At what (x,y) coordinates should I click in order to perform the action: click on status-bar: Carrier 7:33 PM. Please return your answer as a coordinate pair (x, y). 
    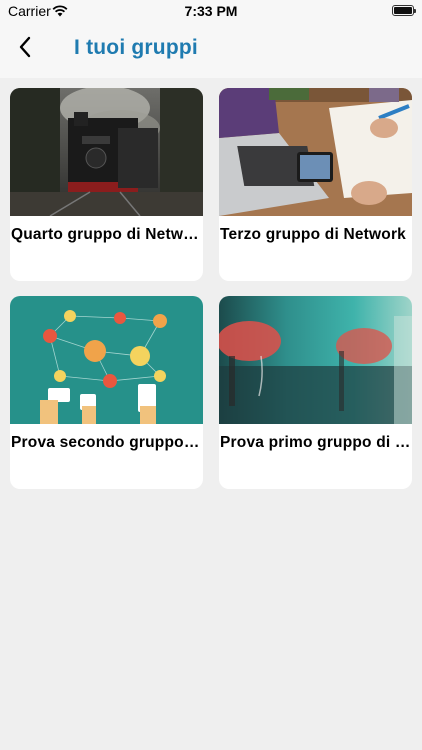
    Looking at the image, I should click on (211, 11).